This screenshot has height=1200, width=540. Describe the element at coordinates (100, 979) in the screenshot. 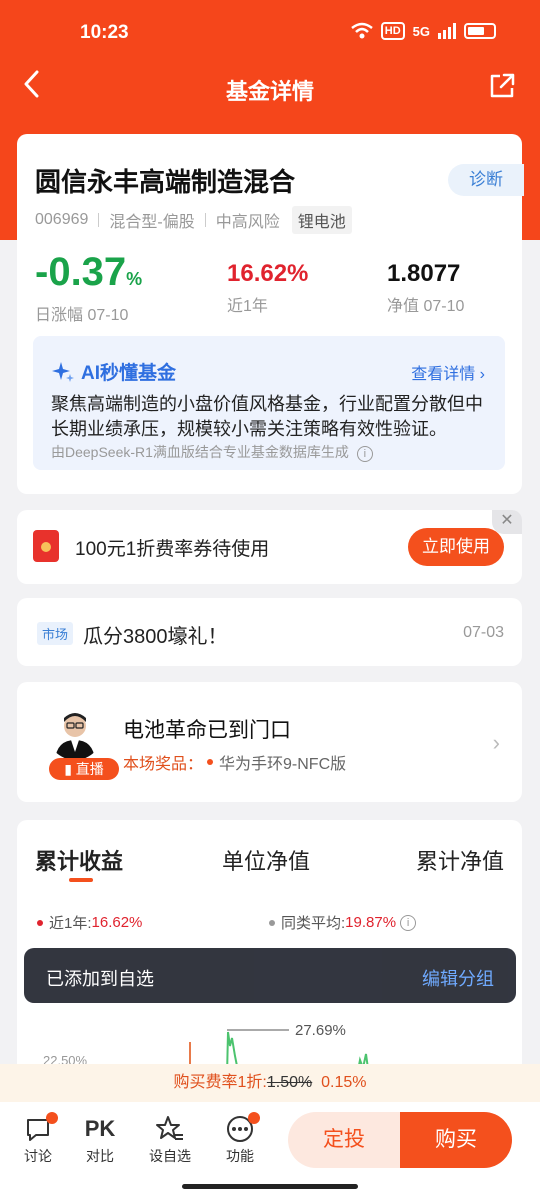

I see `toast-message: 已添加到自选` at that location.